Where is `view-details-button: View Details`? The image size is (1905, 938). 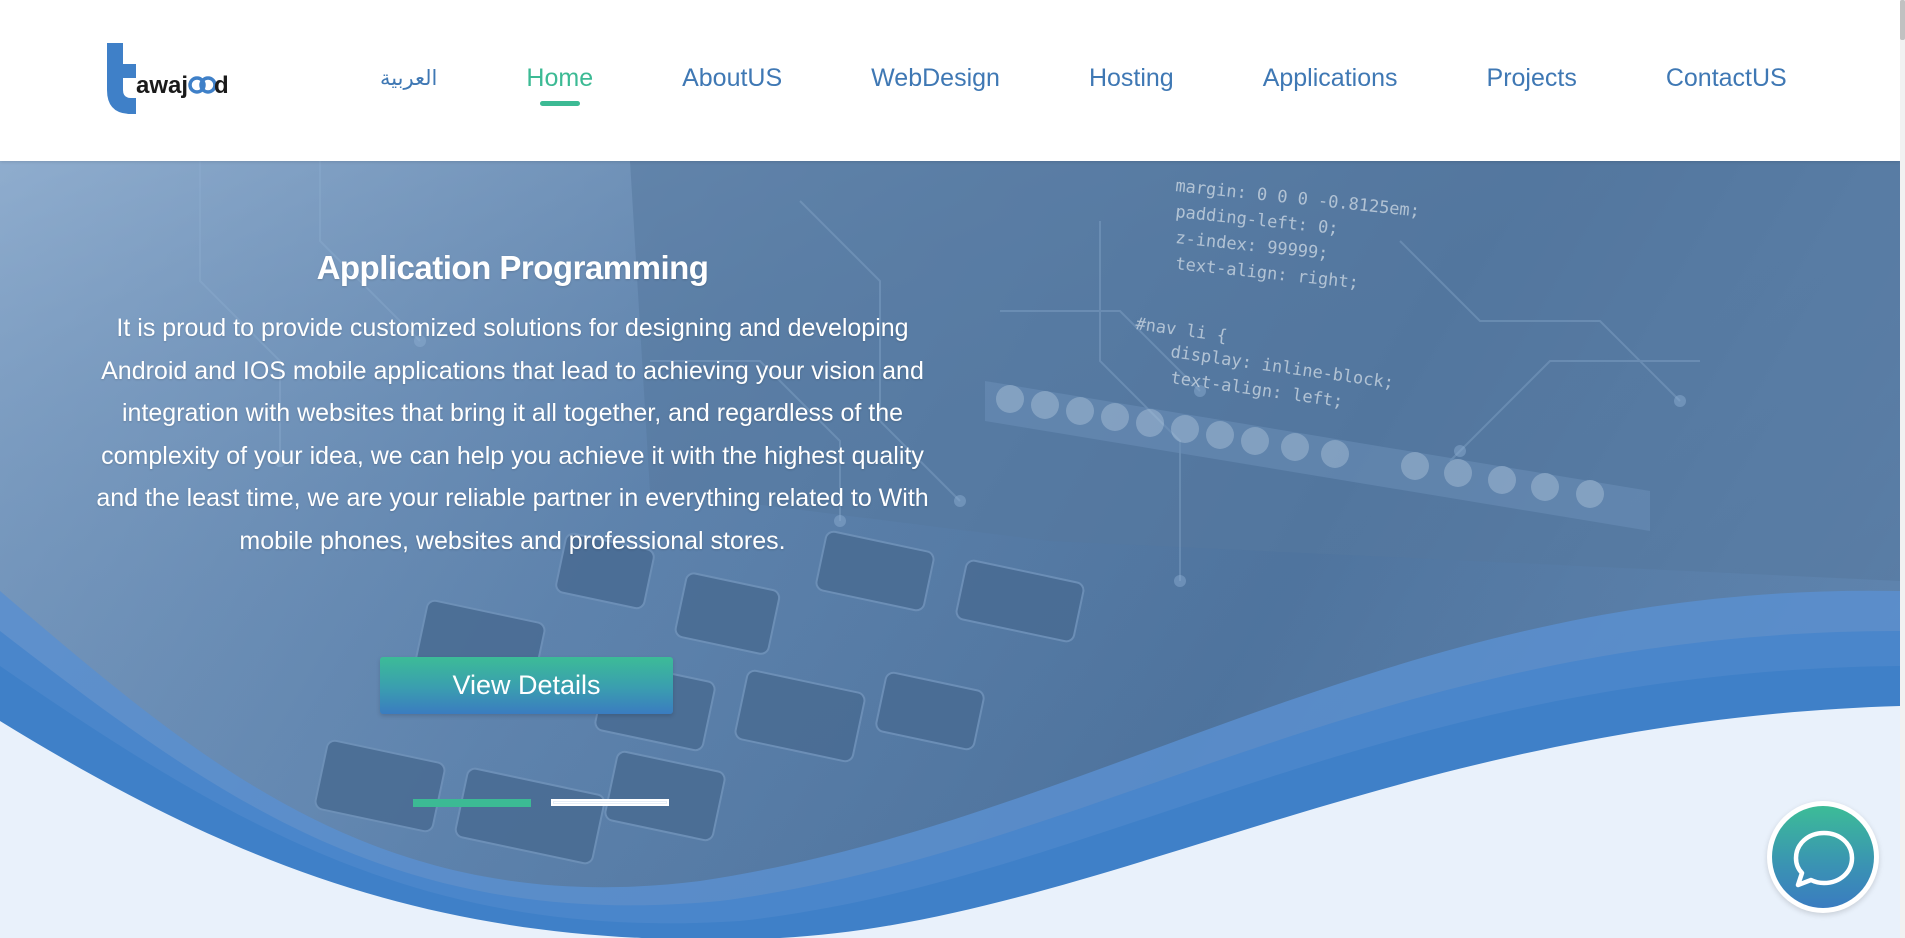
view-details-button: View Details is located at coordinates (526, 685).